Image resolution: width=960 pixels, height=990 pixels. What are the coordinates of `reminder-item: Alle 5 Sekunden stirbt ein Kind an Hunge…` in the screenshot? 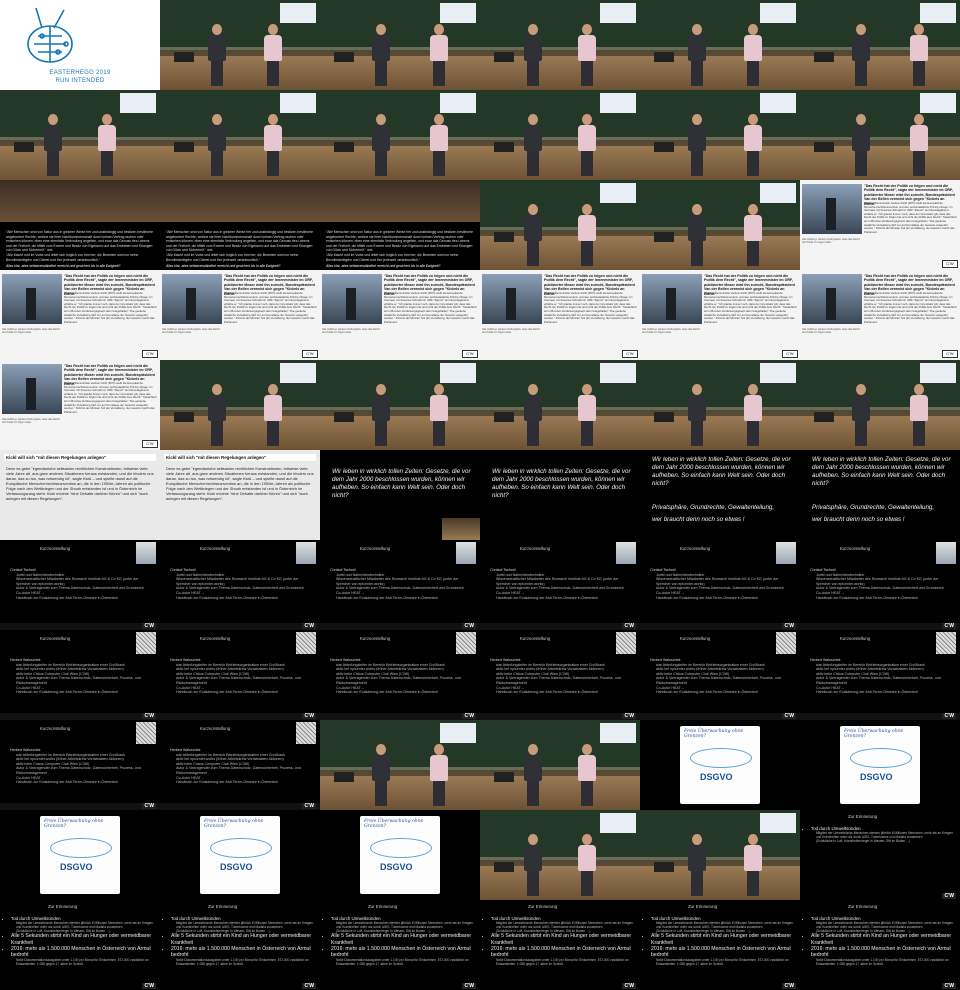 It's located at (562, 939).